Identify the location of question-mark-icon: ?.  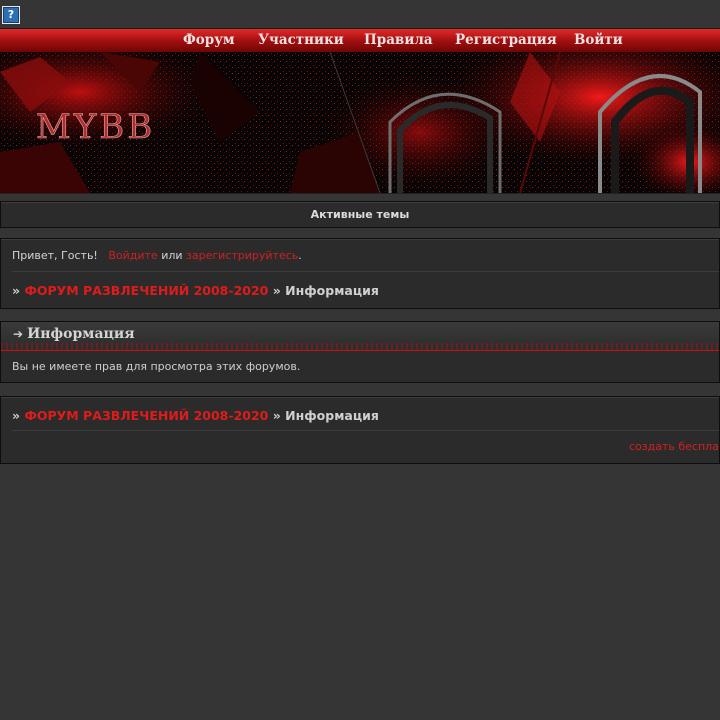
(11, 15).